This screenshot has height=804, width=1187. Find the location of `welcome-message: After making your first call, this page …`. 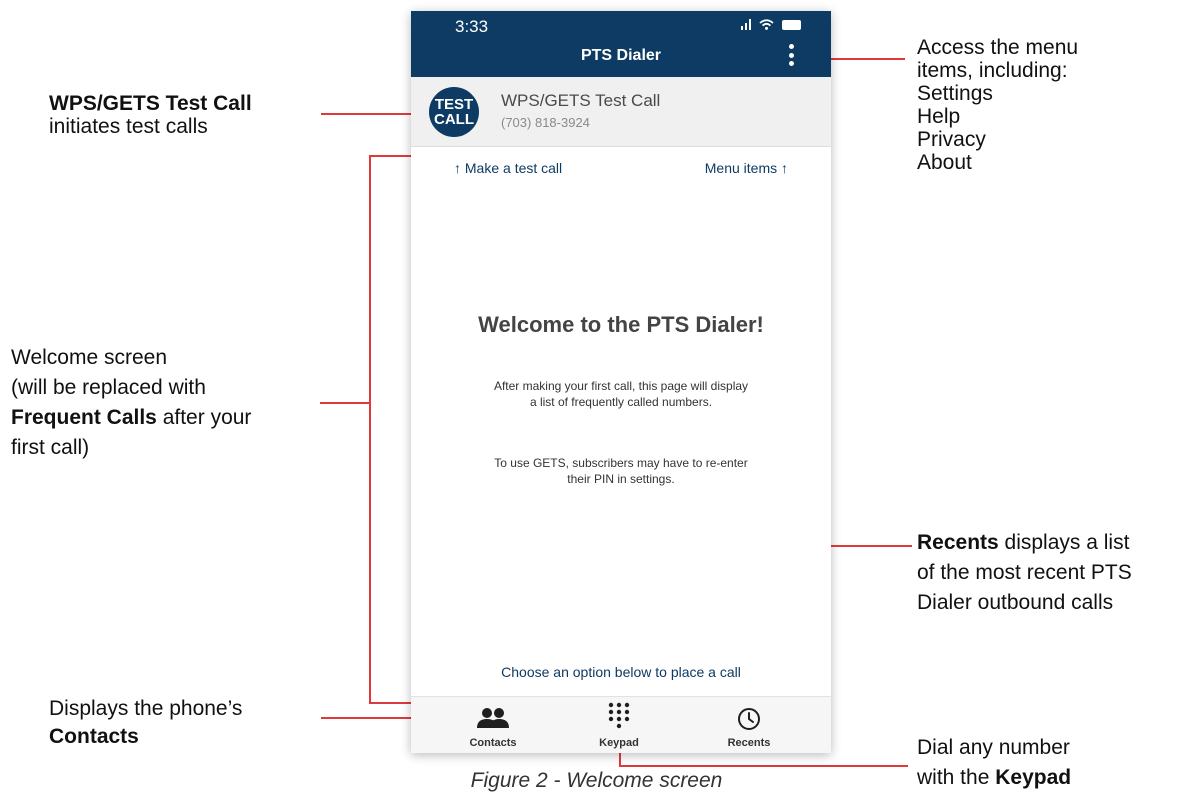

welcome-message: After making your first call, this page … is located at coordinates (621, 394).